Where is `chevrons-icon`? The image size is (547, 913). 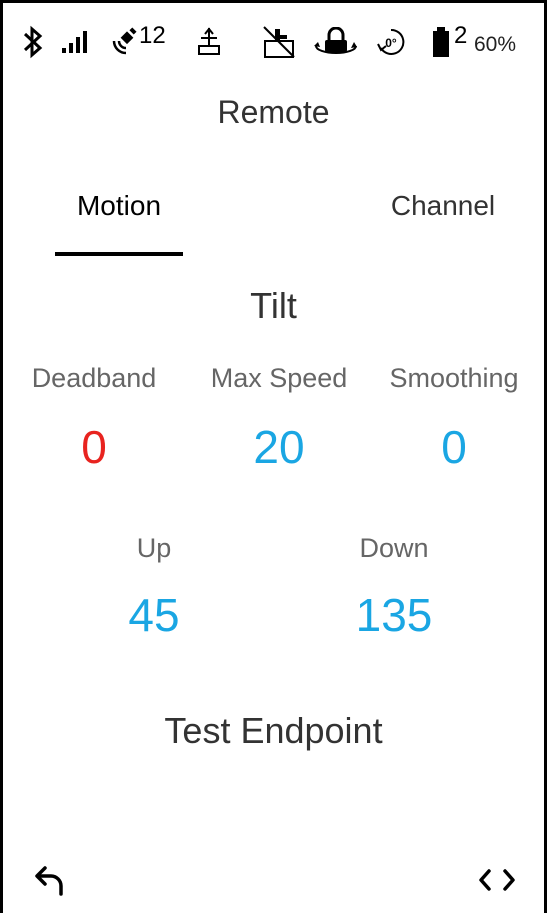 chevrons-icon is located at coordinates (497, 880).